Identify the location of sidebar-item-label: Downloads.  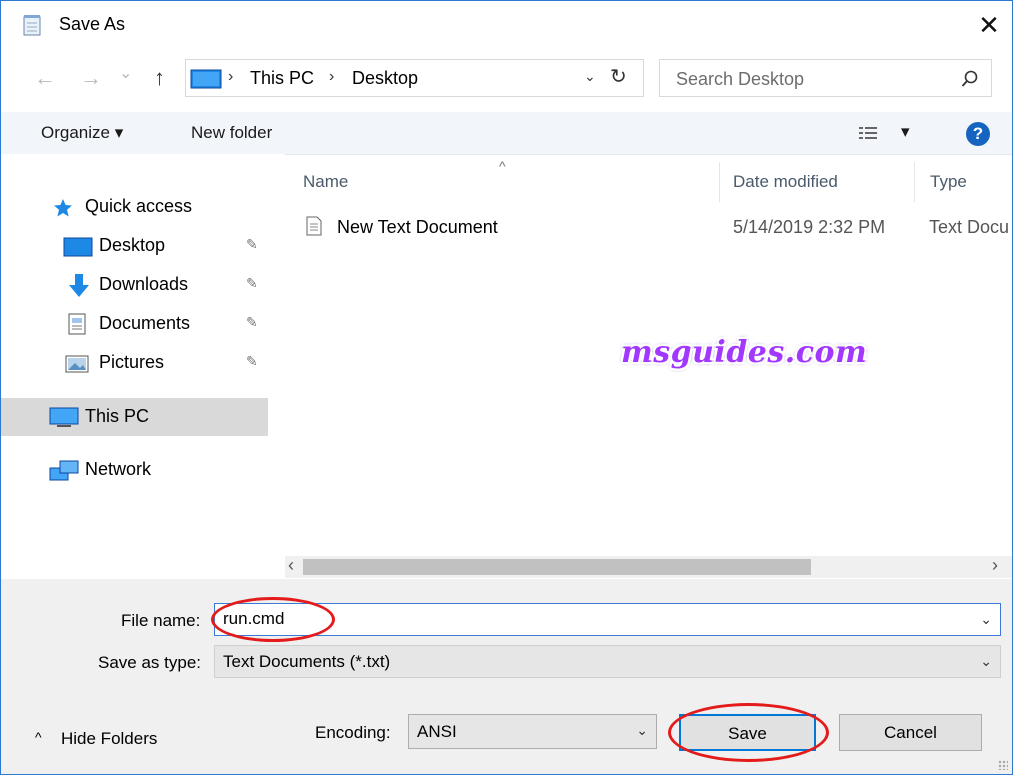
(144, 284).